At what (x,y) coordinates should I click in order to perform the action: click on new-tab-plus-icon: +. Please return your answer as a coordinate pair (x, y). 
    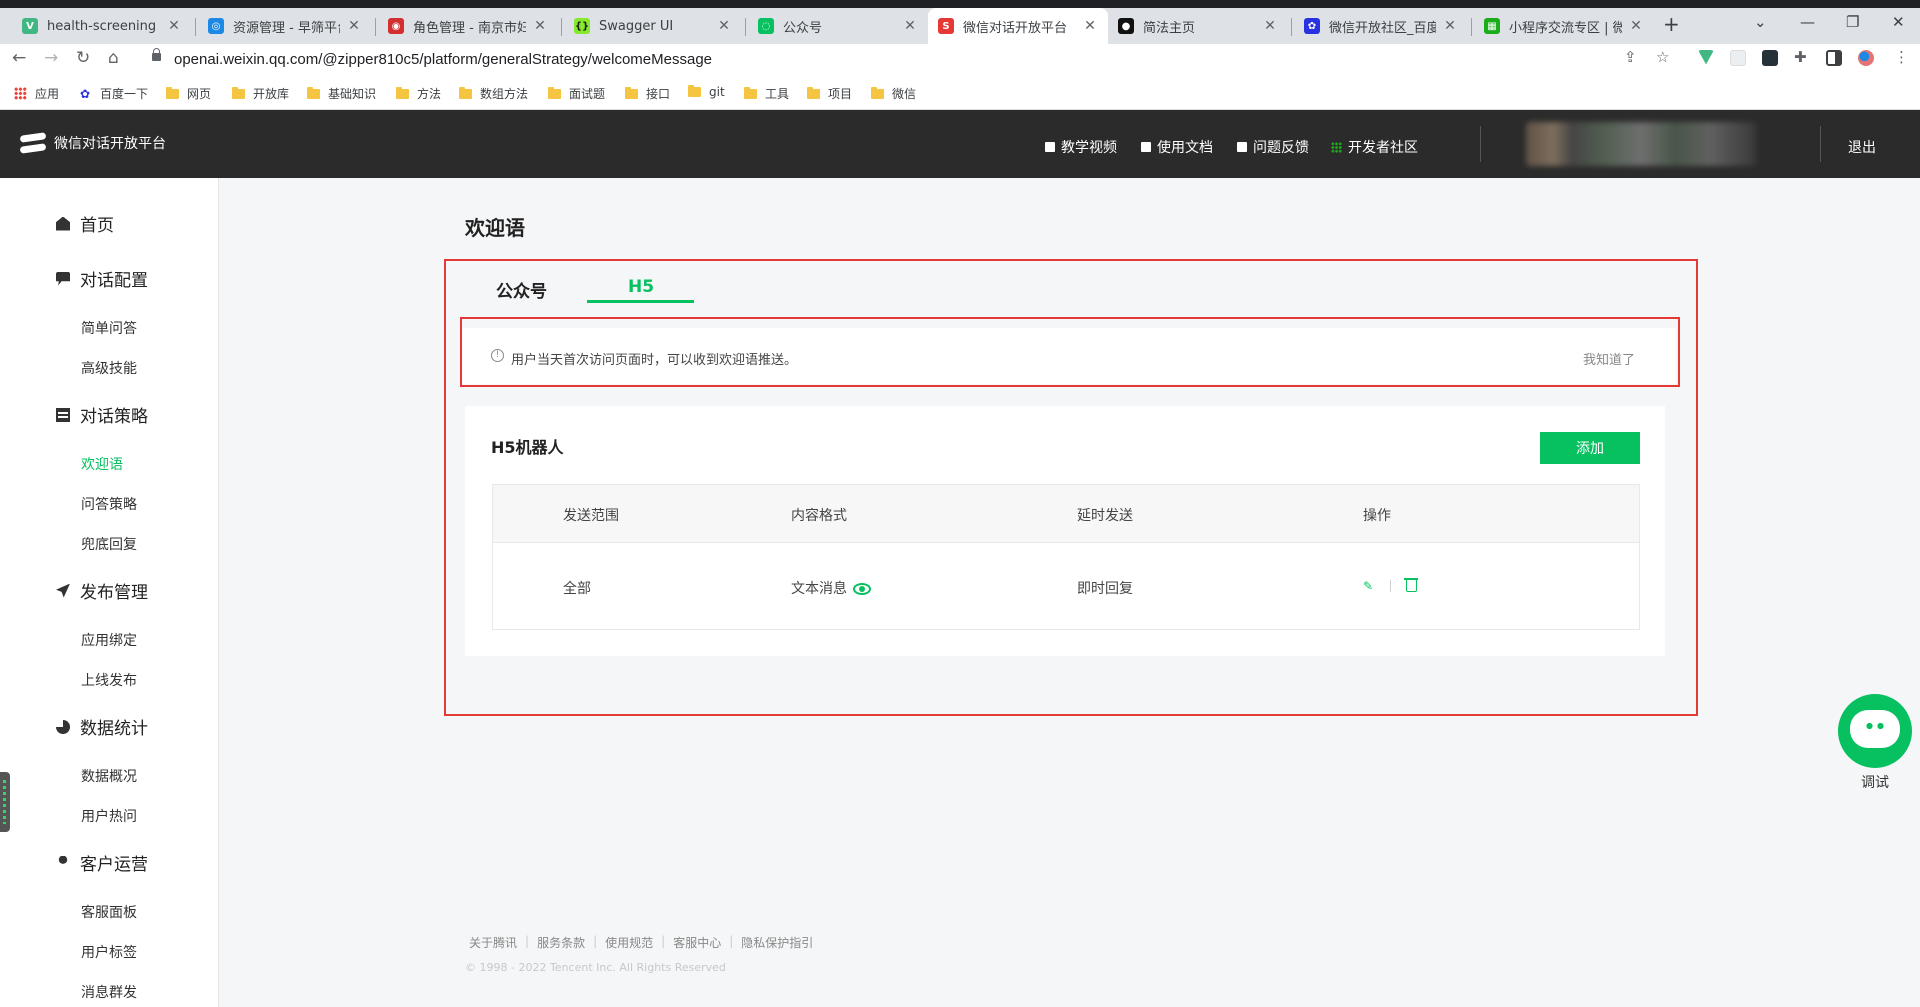
    Looking at the image, I should click on (1671, 24).